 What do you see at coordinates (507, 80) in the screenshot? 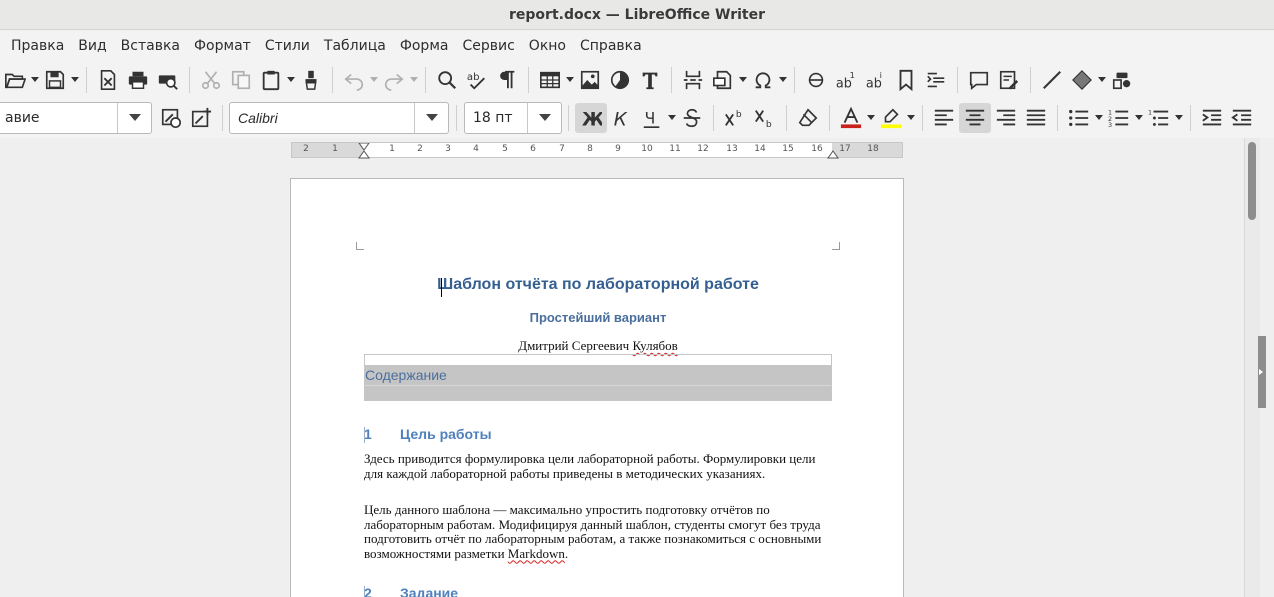
I see `formatting-marks-button` at bounding box center [507, 80].